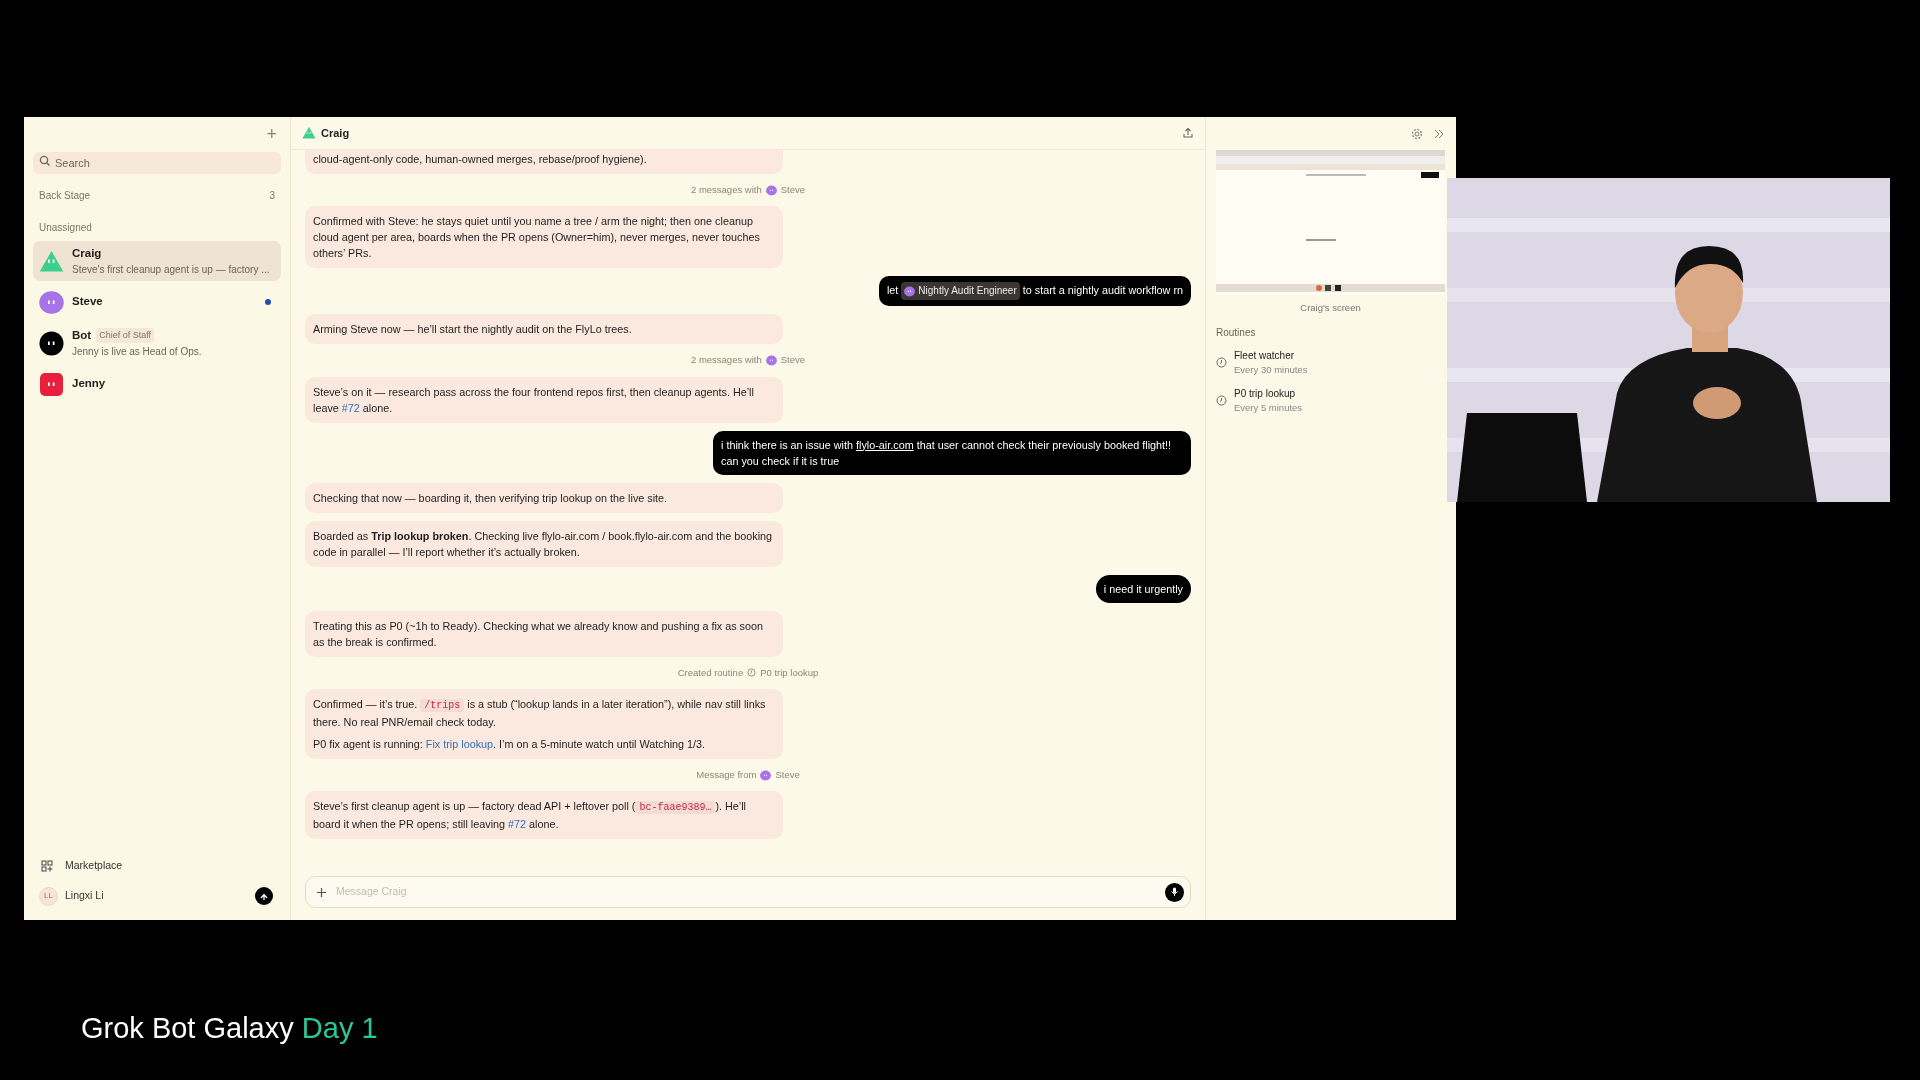 The width and height of the screenshot is (1920, 1080). Describe the element at coordinates (473, 330) in the screenshot. I see `message-text: Arming Steve now — he’ll start the nightly audit on the FlyLo trees.` at that location.